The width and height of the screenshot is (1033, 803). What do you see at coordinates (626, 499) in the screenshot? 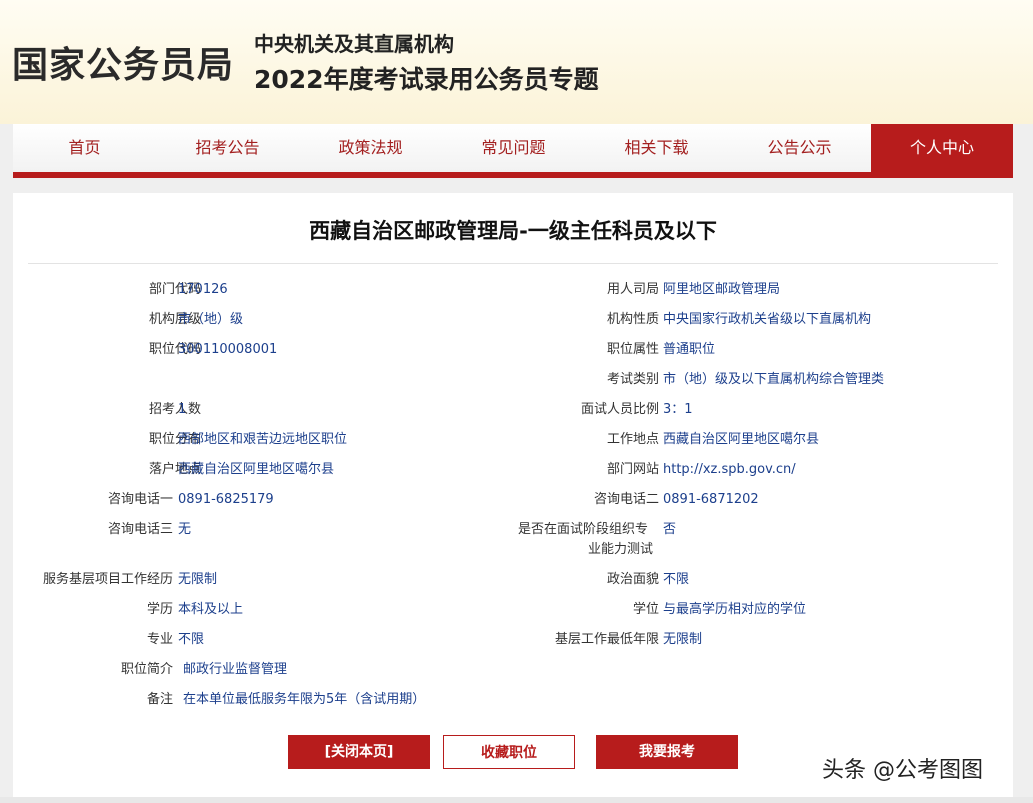
I see `phone2-label: 咨询电话二` at bounding box center [626, 499].